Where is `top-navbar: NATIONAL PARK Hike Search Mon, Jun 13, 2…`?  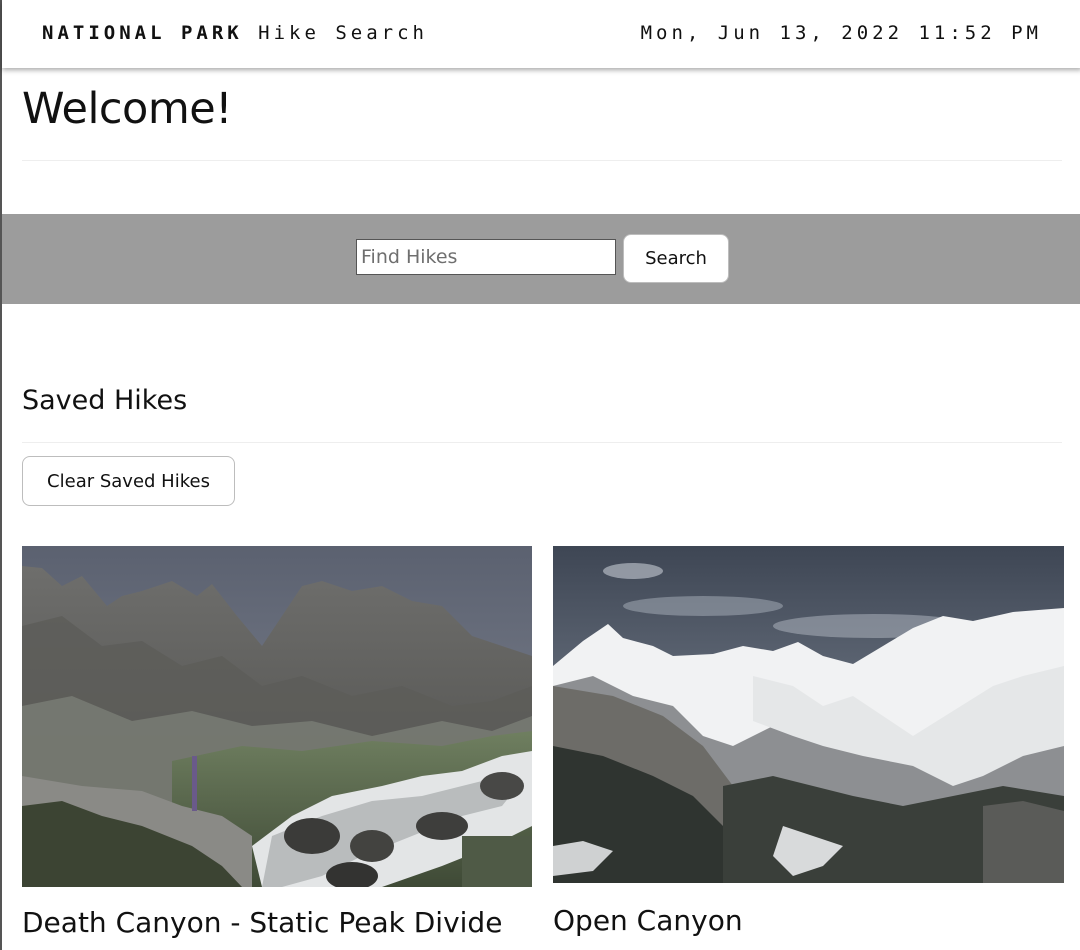
top-navbar: NATIONAL PARK Hike Search Mon, Jun 13, 2… is located at coordinates (541, 34).